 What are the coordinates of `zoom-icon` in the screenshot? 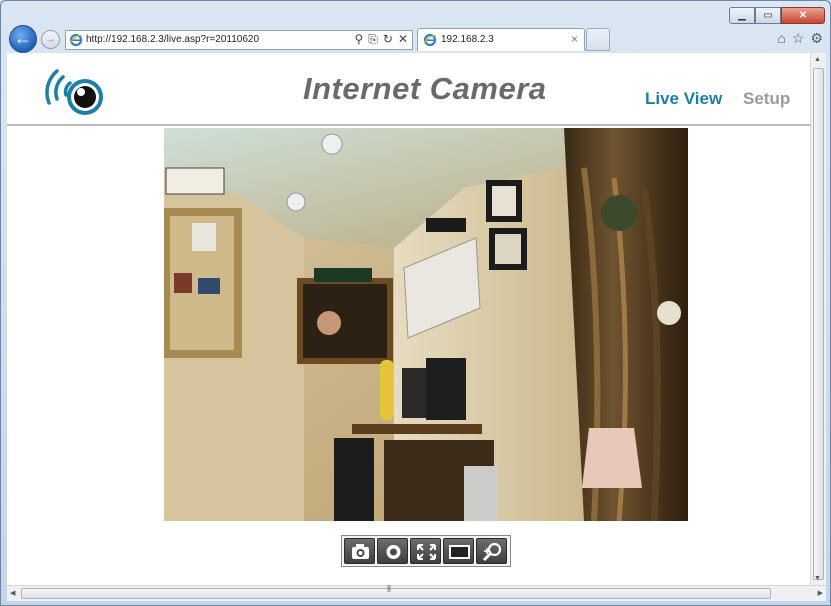 It's located at (492, 552).